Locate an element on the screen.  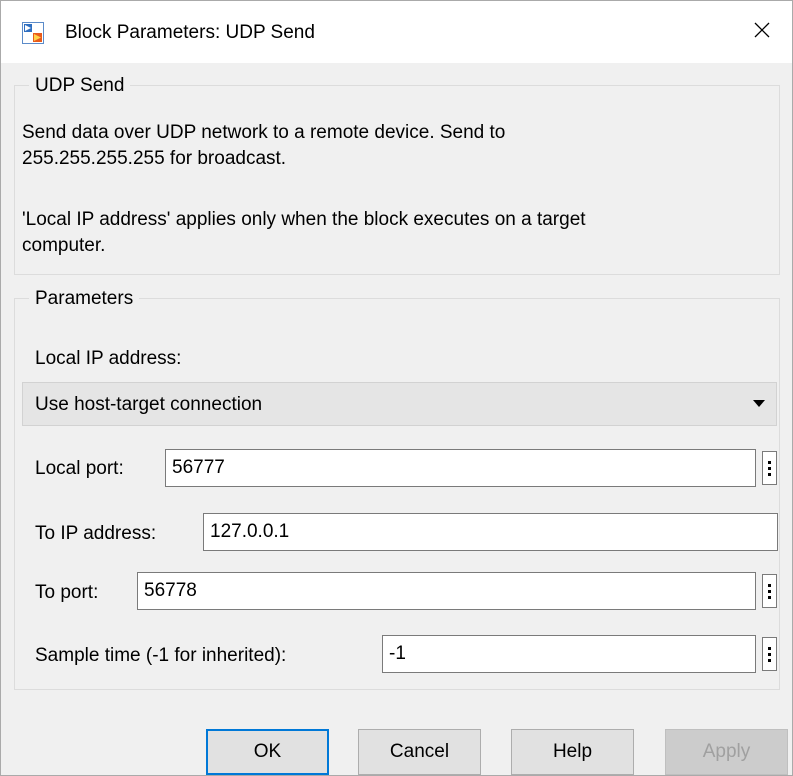
apply-button: Apply is located at coordinates (726, 752).